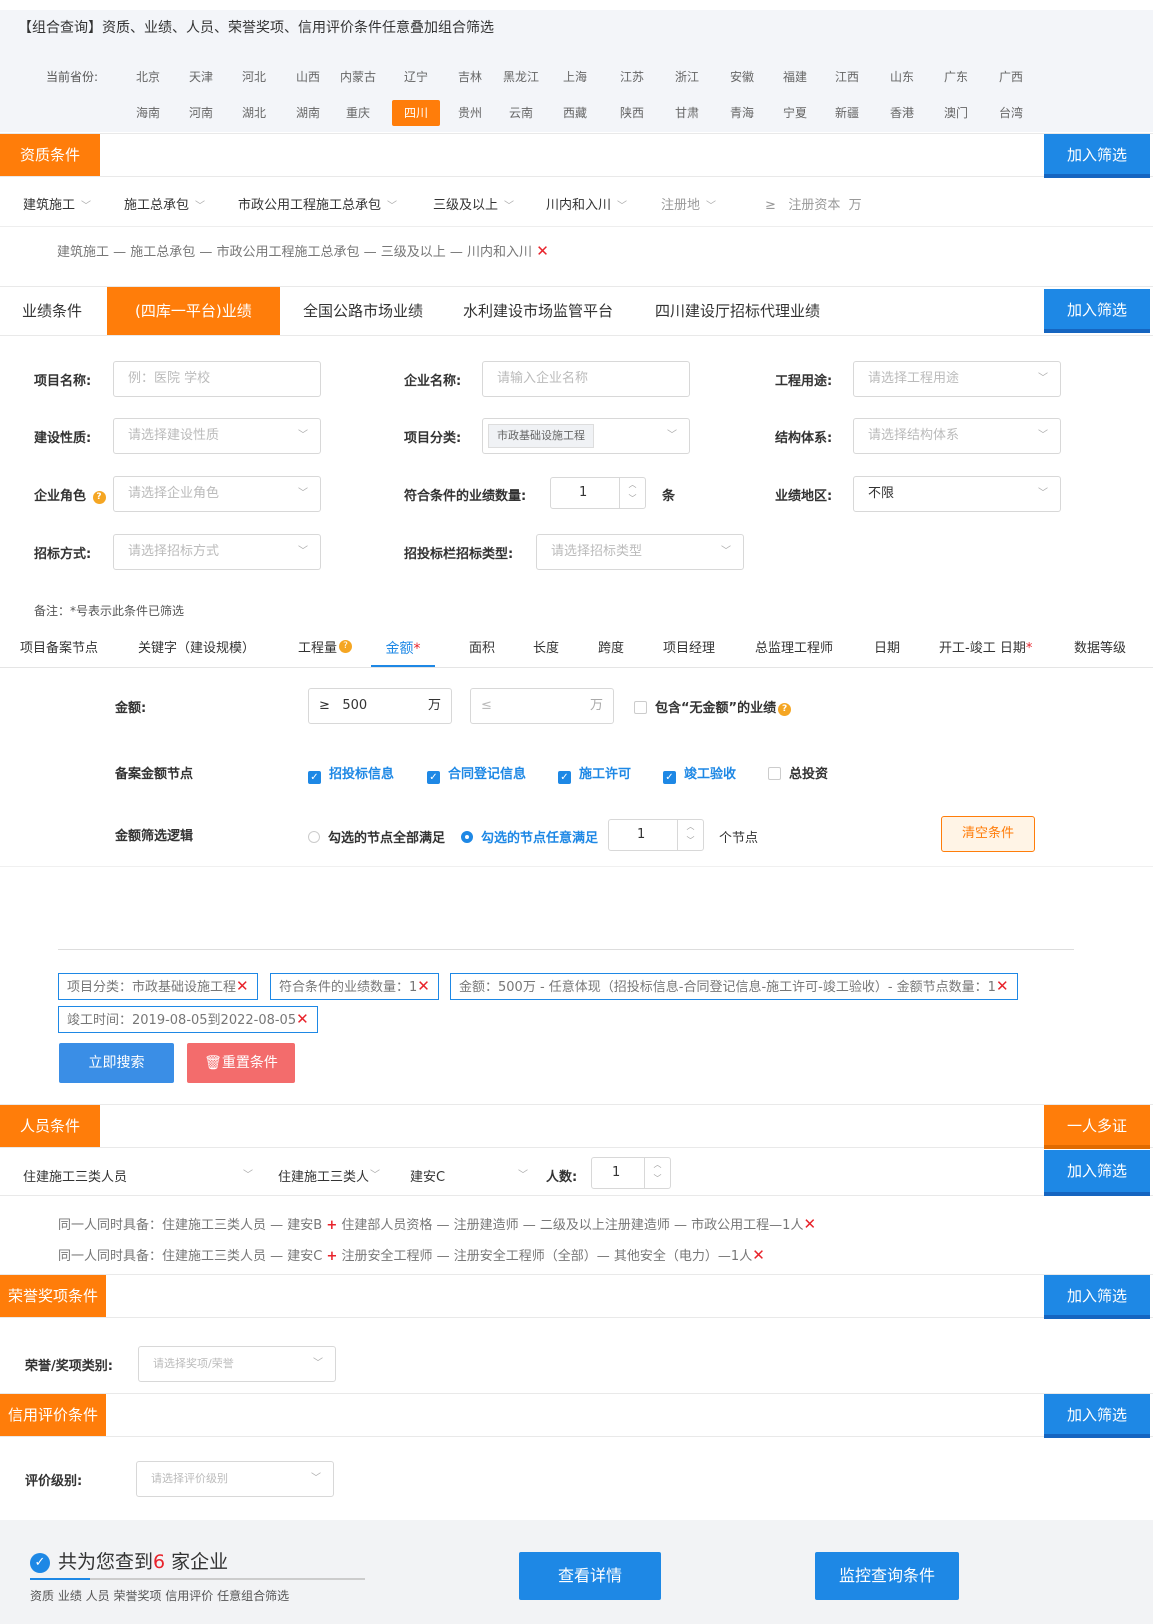 The image size is (1153, 1624). Describe the element at coordinates (317, 203) in the screenshot. I see `dropdown-qualification: 市政公用工程施工总承包 ﹀` at that location.